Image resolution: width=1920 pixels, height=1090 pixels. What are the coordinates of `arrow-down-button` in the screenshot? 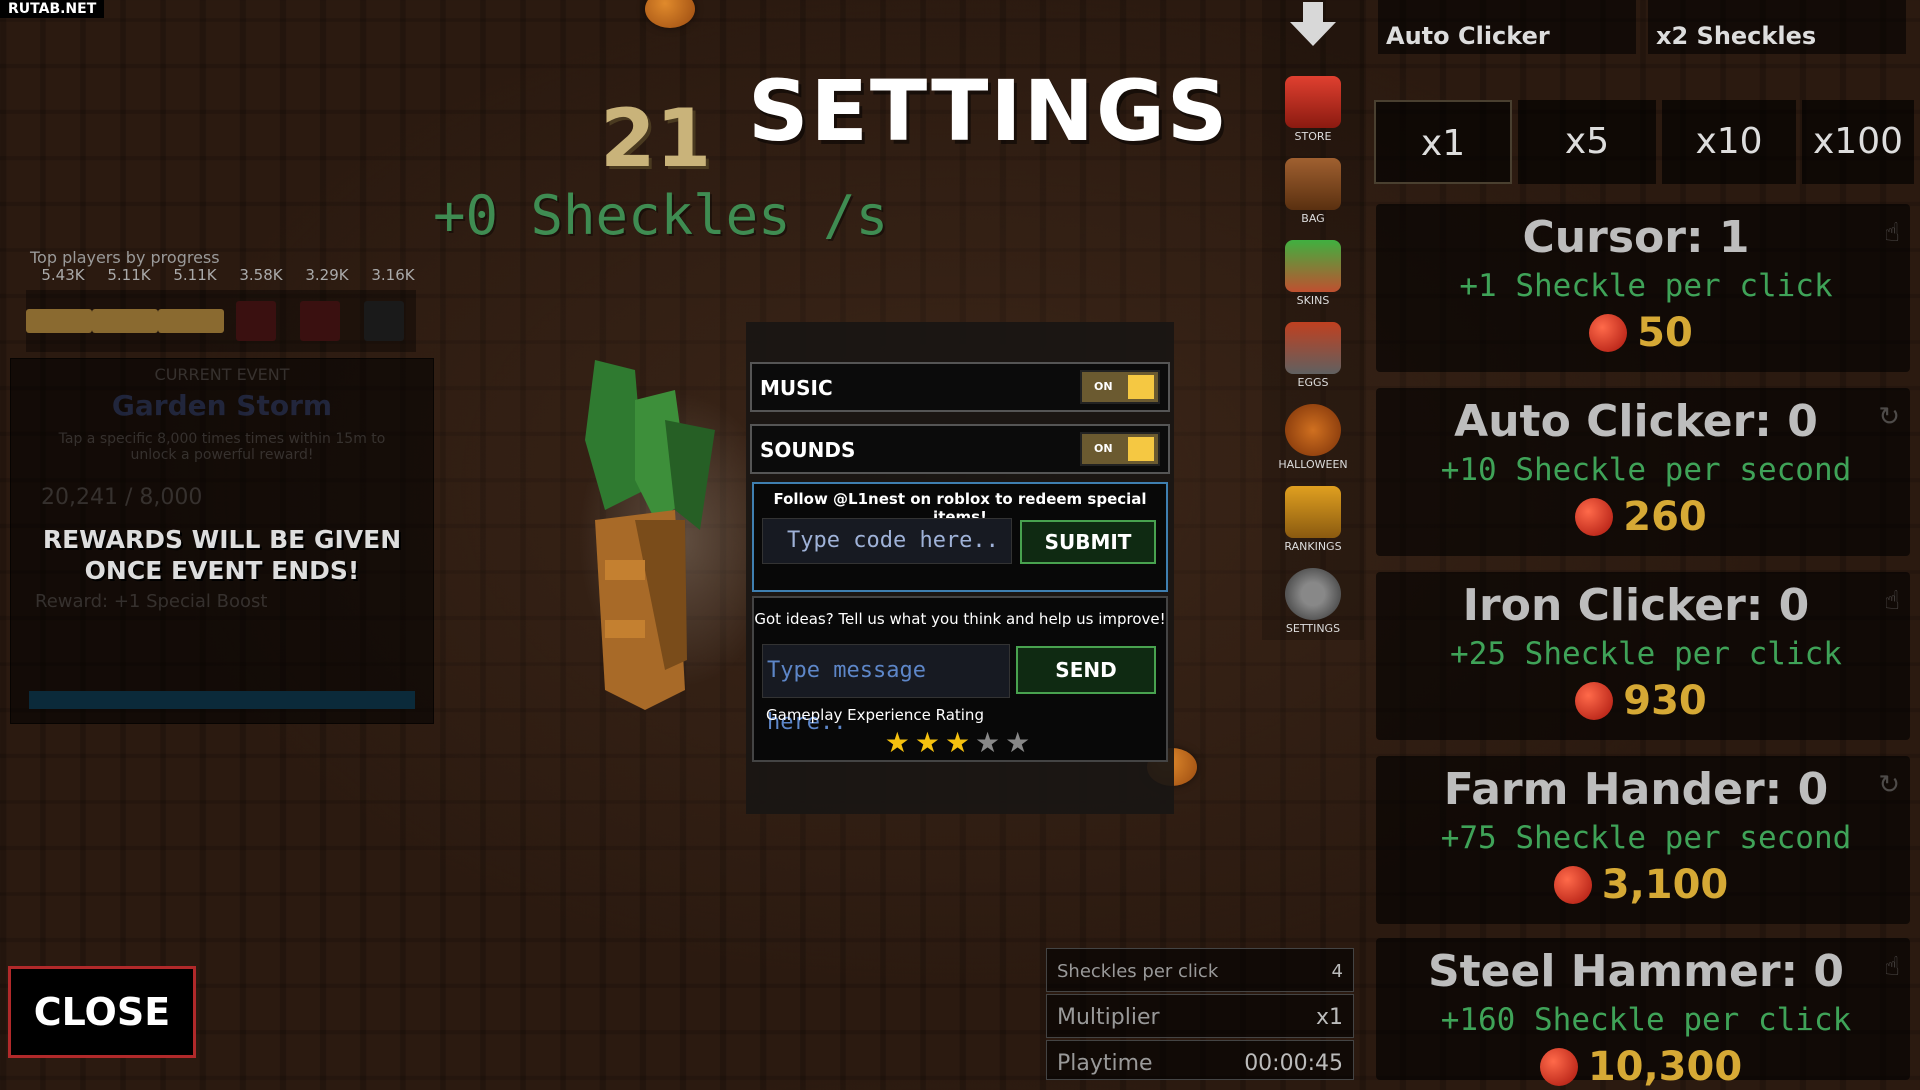 It's located at (1313, 40).